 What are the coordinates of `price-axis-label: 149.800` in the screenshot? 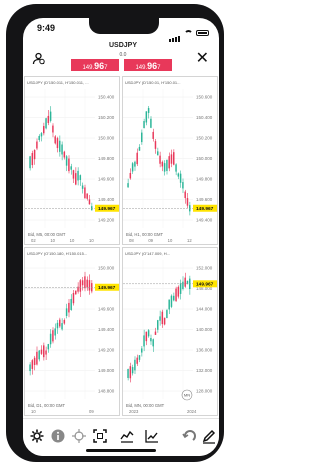 It's located at (204, 179).